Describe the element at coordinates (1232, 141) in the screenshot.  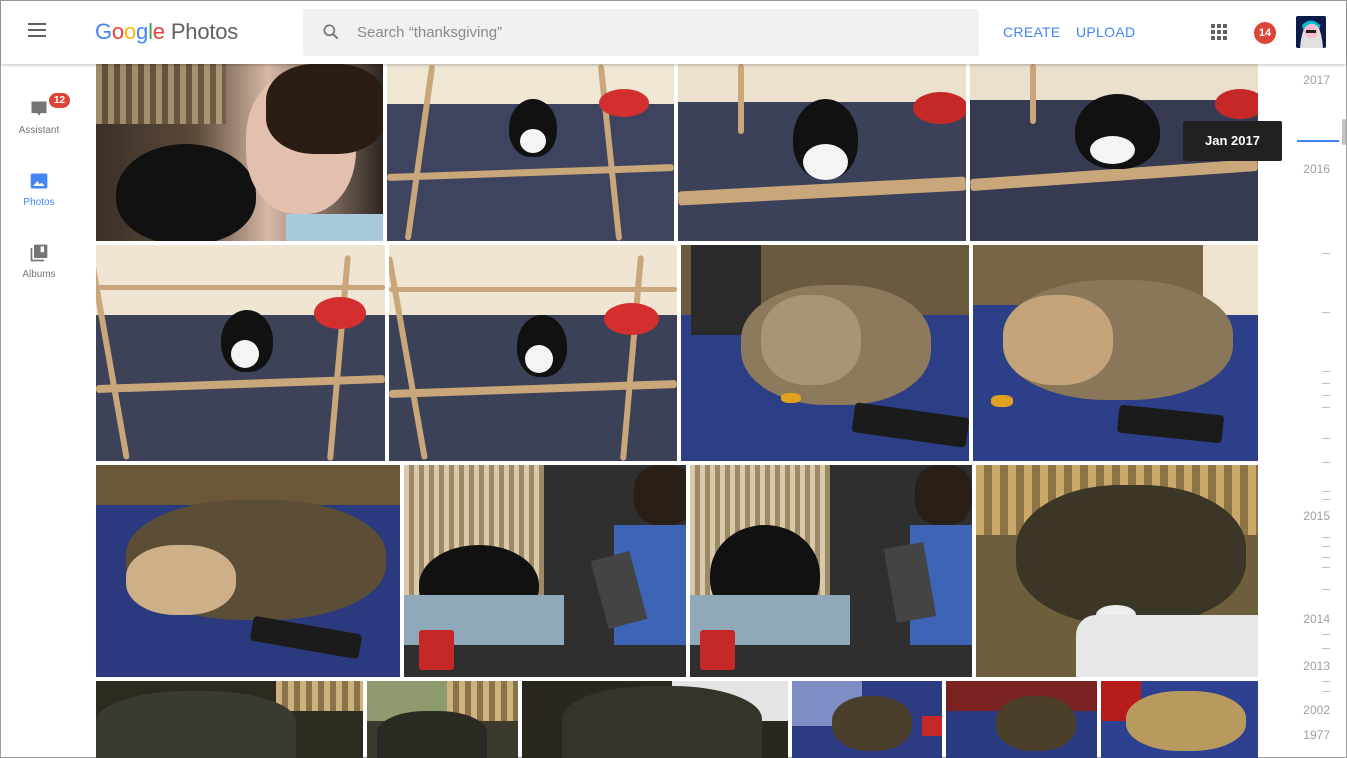
I see `timeline-date-tooltip: Jan 2017` at that location.